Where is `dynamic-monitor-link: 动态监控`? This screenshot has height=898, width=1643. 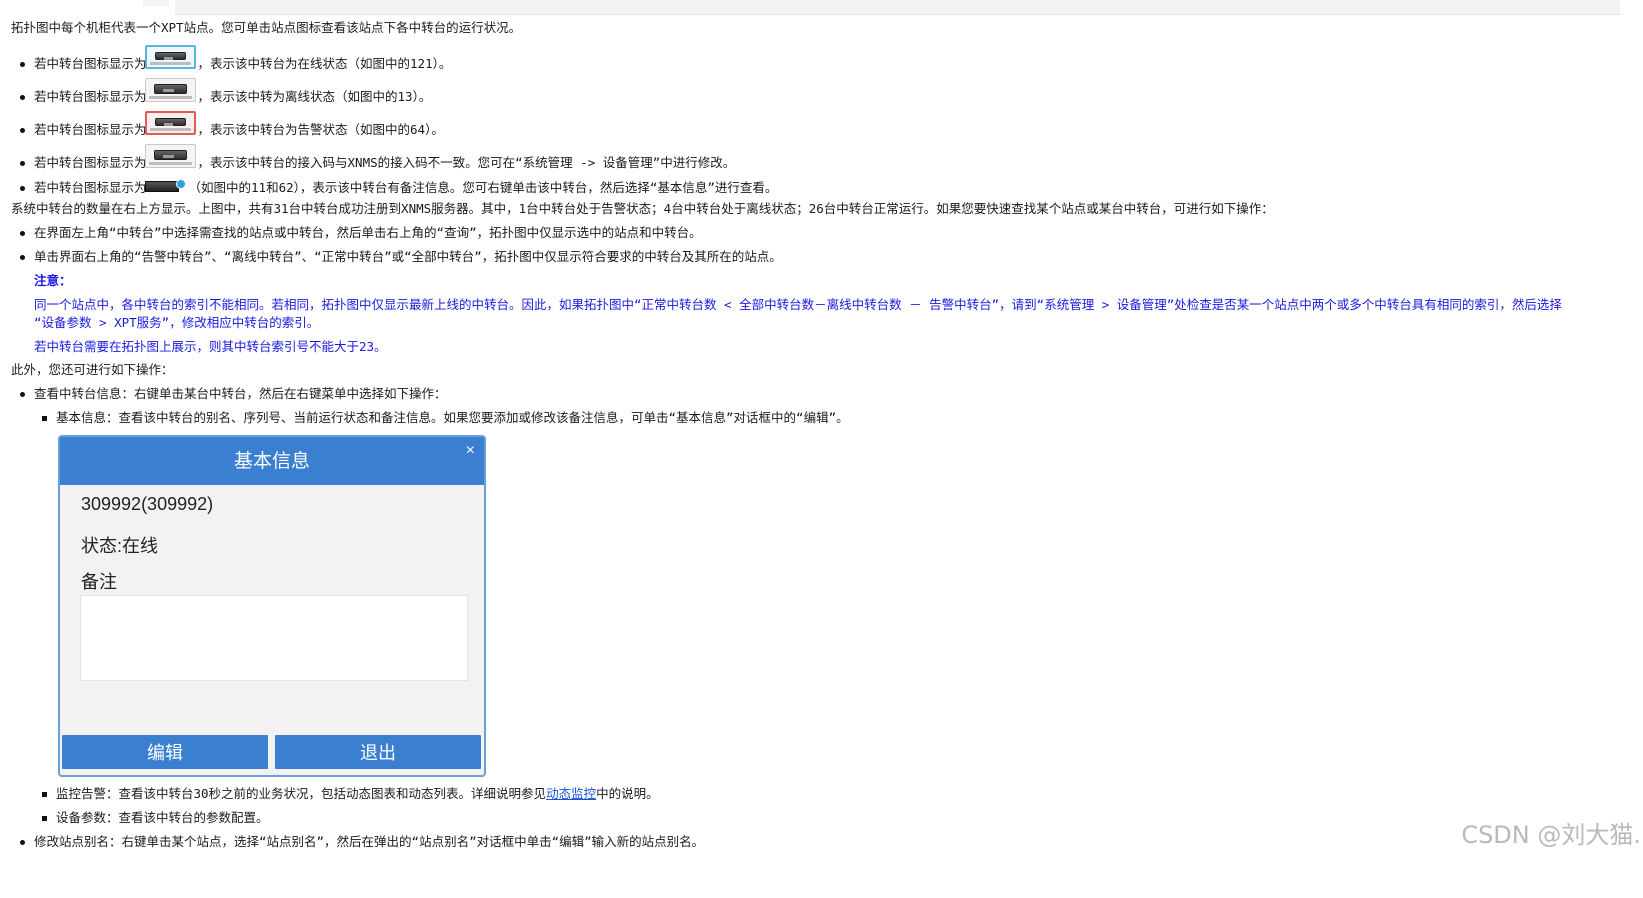 dynamic-monitor-link: 动态监控 is located at coordinates (571, 793).